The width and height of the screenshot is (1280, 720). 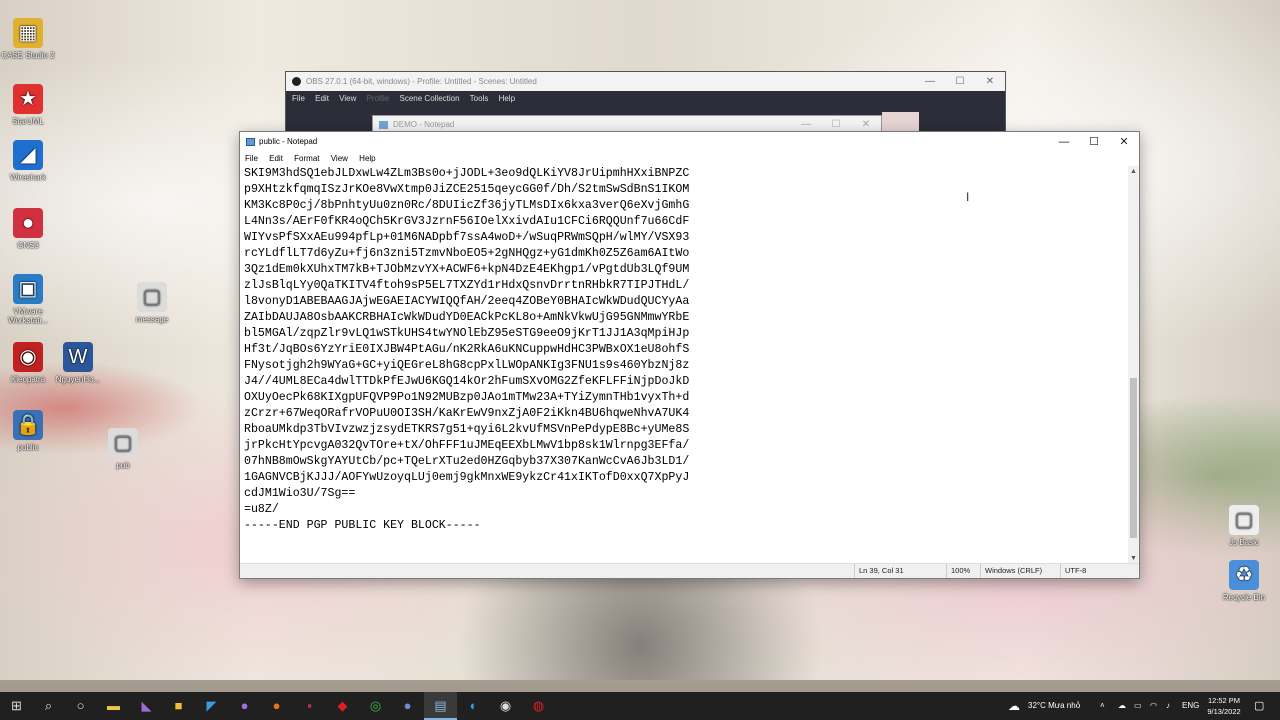 I want to click on sticky-app-icon: ■, so click(x=178, y=706).